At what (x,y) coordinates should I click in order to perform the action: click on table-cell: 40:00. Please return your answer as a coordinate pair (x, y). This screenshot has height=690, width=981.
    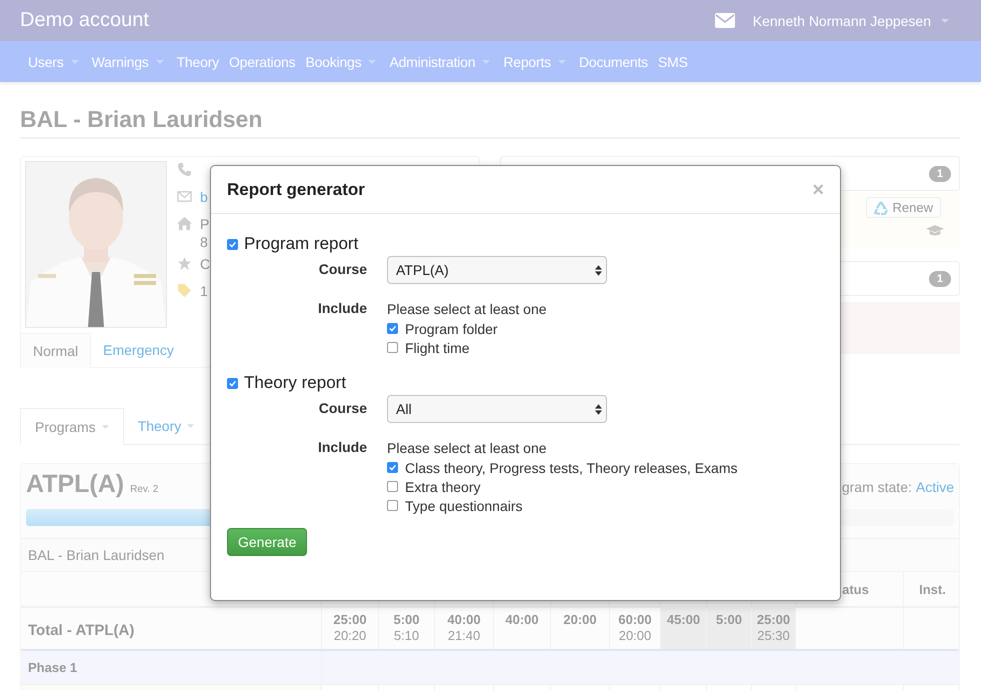
    Looking at the image, I should click on (521, 628).